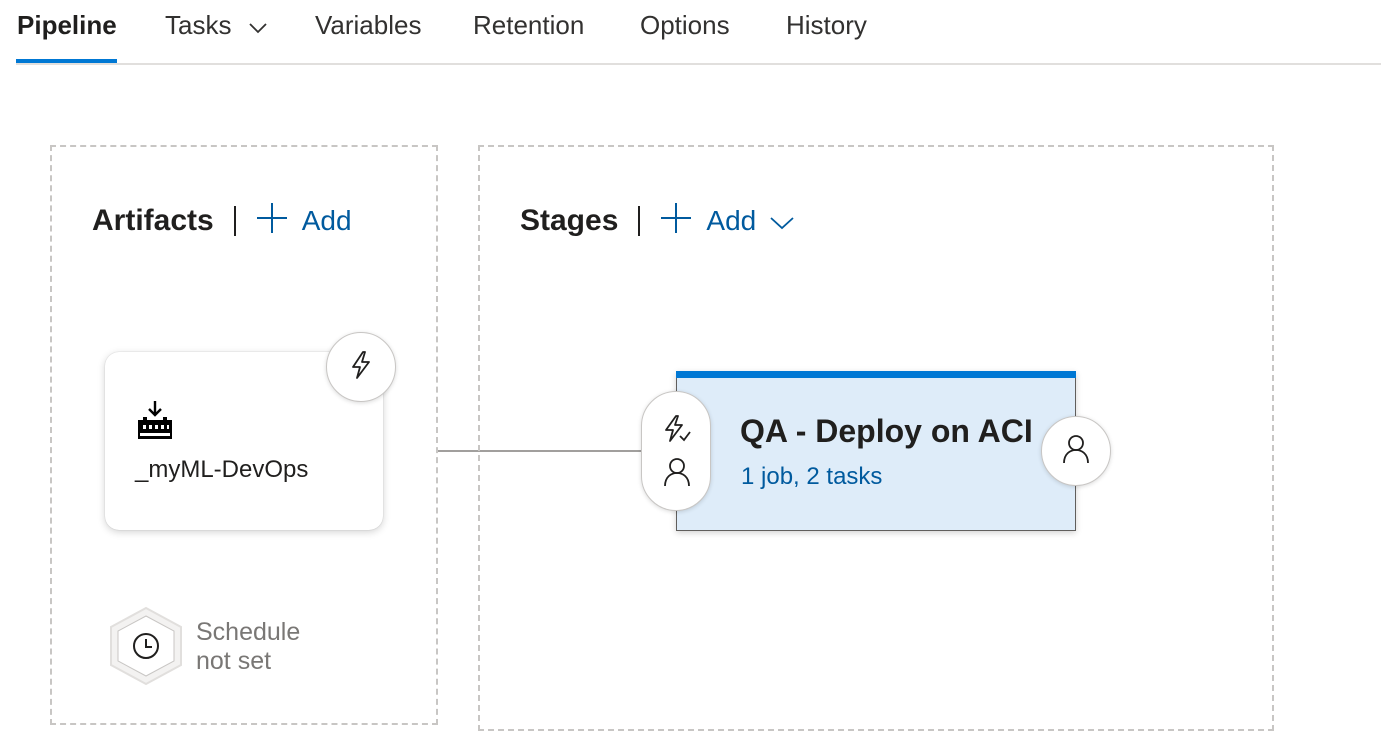  I want to click on pre-deployment-approvers-button, so click(677, 474).